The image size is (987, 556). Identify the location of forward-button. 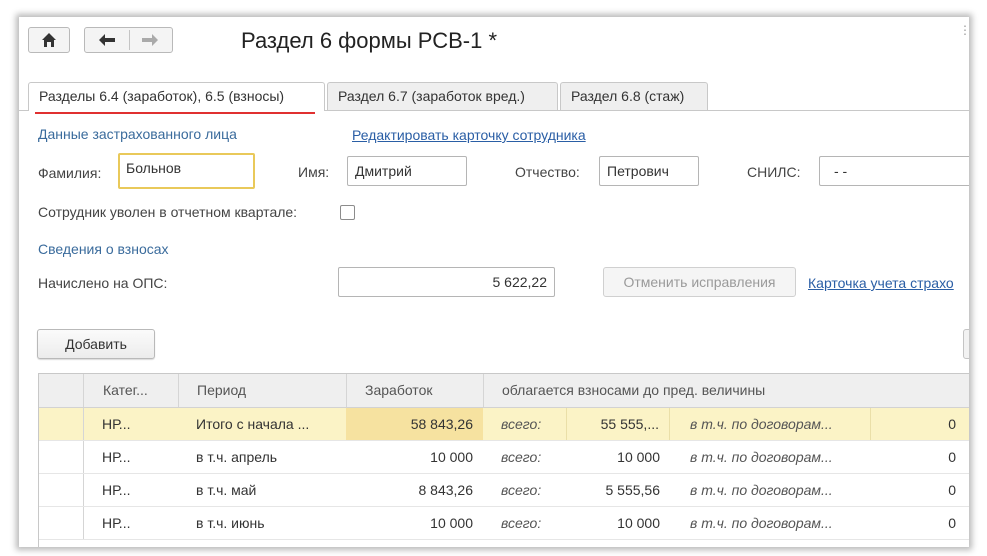
(151, 40).